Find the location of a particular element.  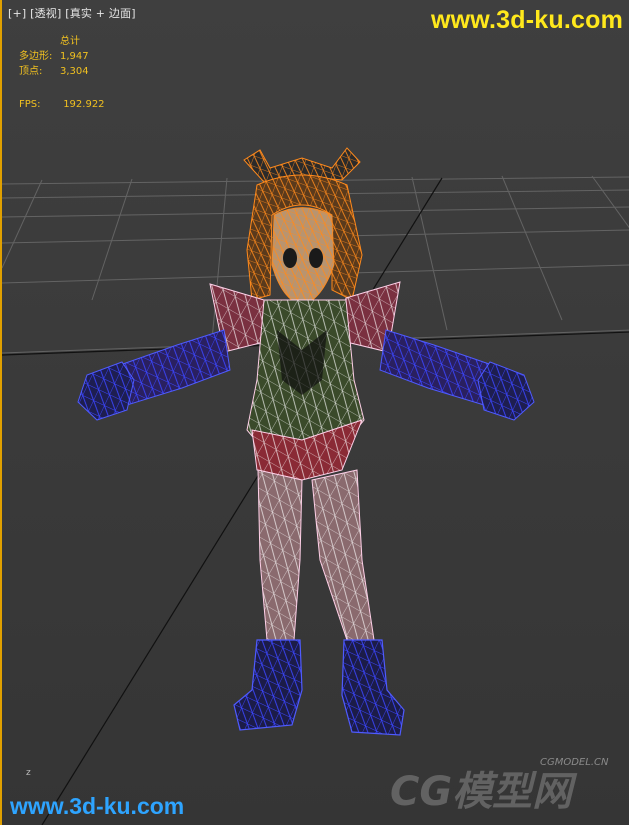

cg-logo-text: CG模型网 is located at coordinates (484, 792).